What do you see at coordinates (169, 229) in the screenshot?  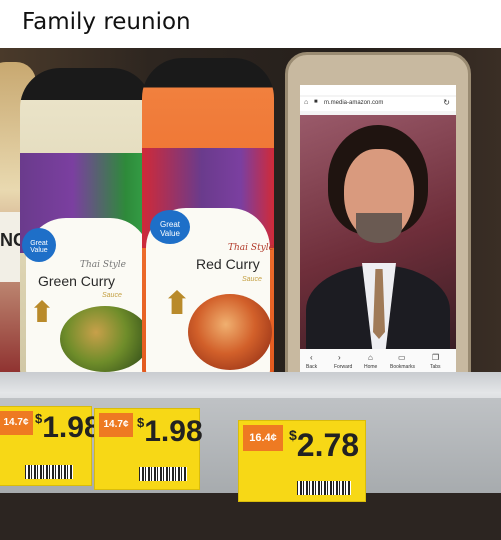 I see `red-brand: Great Value` at bounding box center [169, 229].